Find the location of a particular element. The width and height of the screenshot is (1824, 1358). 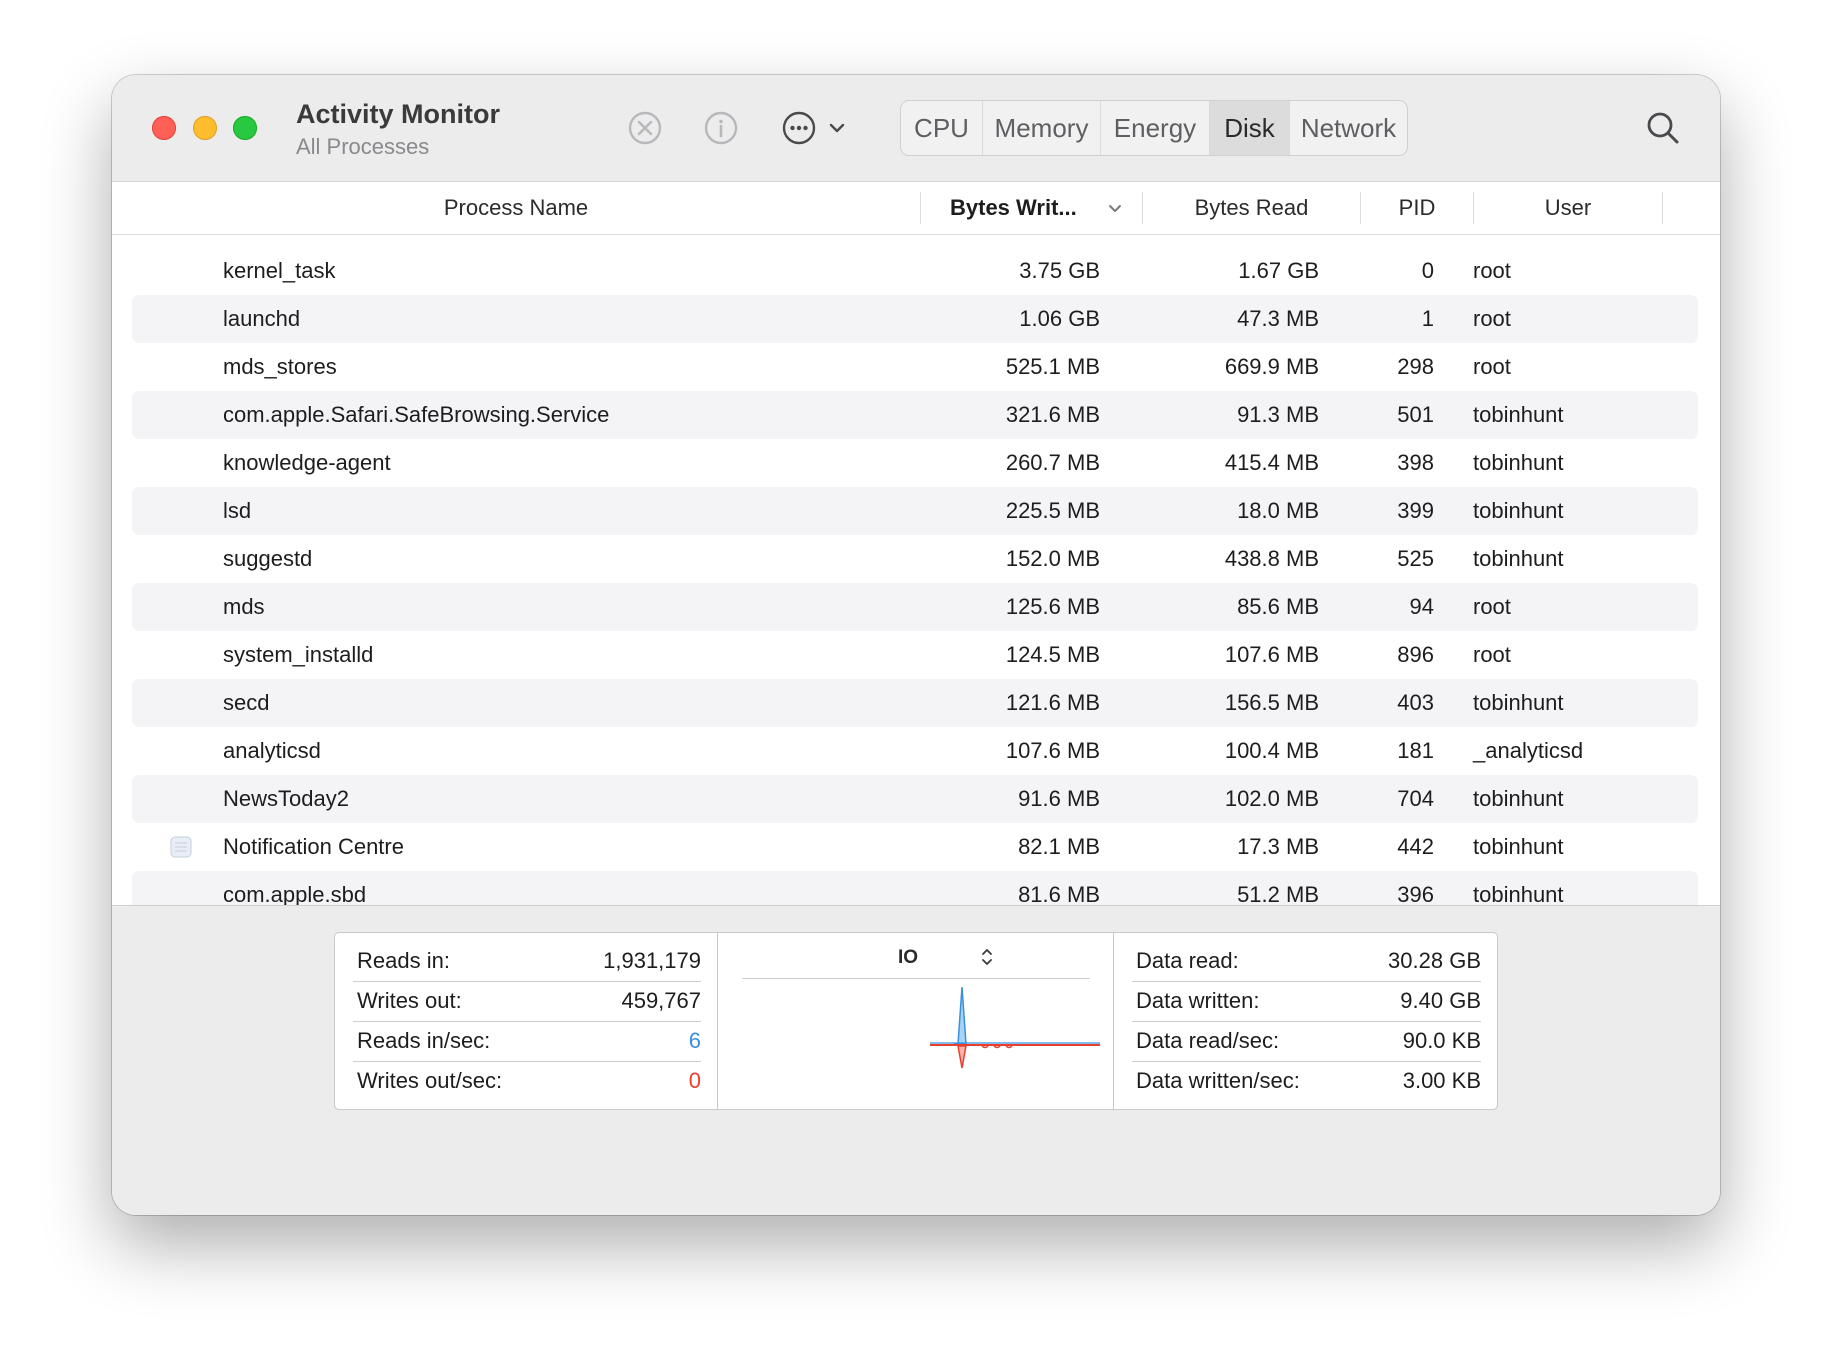

process-name: lsd is located at coordinates (237, 510).